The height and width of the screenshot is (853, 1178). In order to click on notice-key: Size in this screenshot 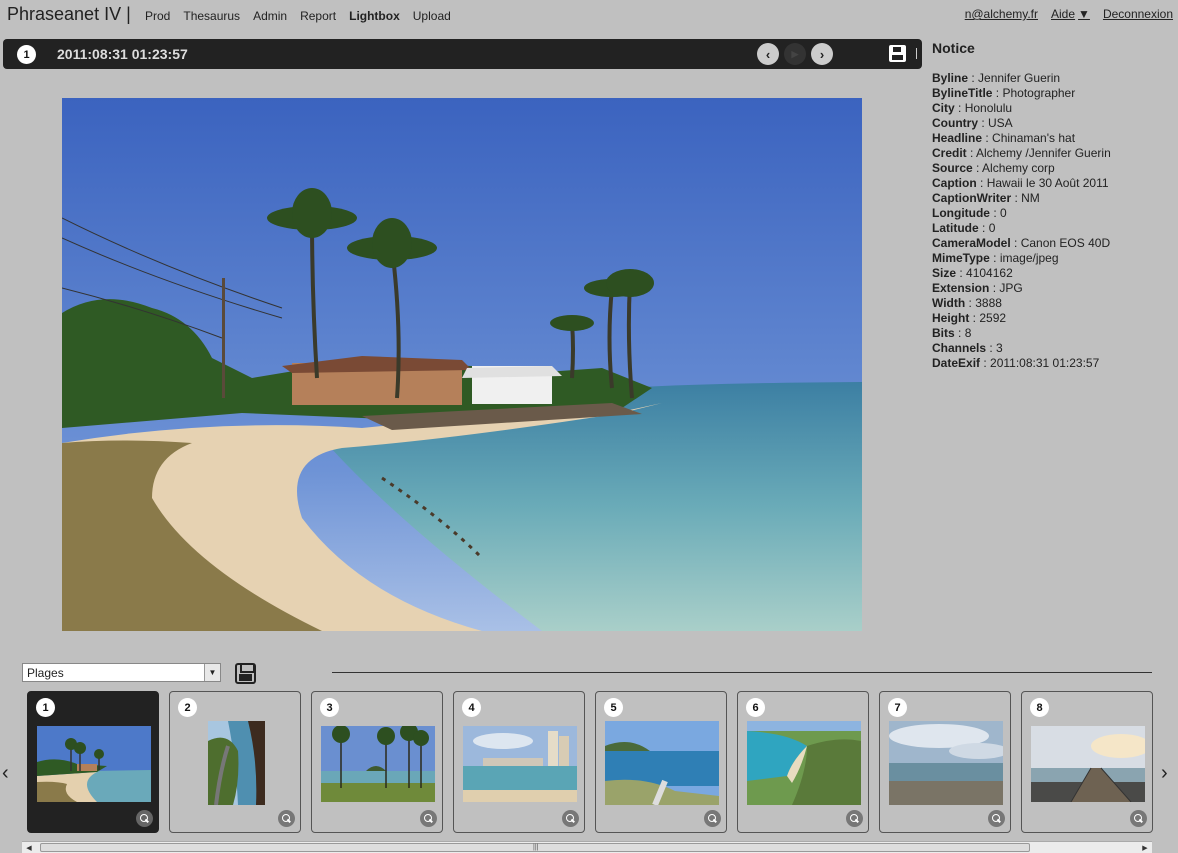, I will do `click(944, 273)`.